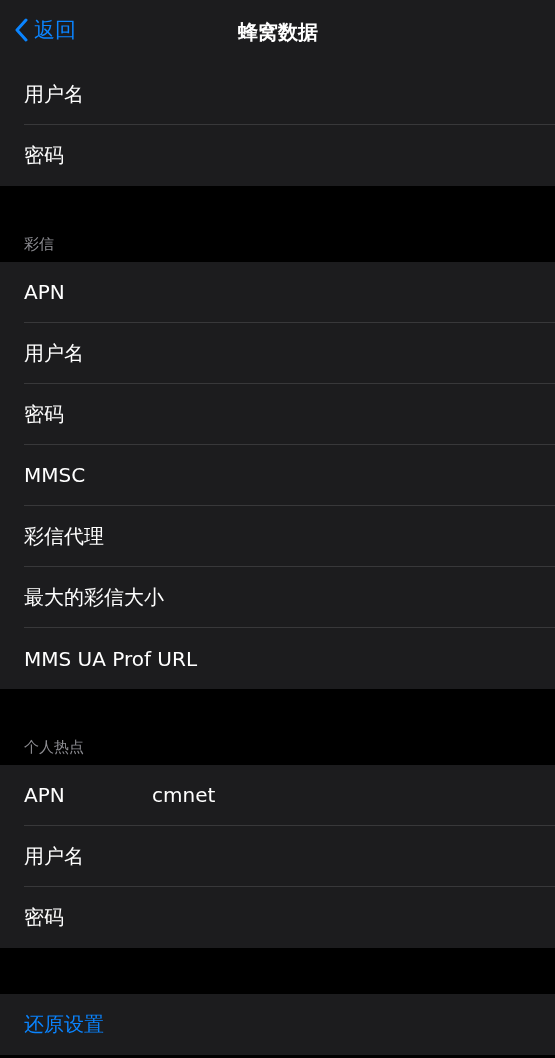  I want to click on page-title: 蜂窝数据, so click(277, 32).